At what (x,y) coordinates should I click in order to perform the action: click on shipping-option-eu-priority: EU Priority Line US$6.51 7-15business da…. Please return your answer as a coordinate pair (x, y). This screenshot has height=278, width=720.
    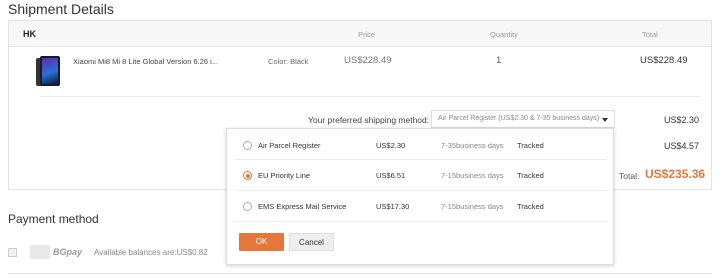
    Looking at the image, I should click on (420, 175).